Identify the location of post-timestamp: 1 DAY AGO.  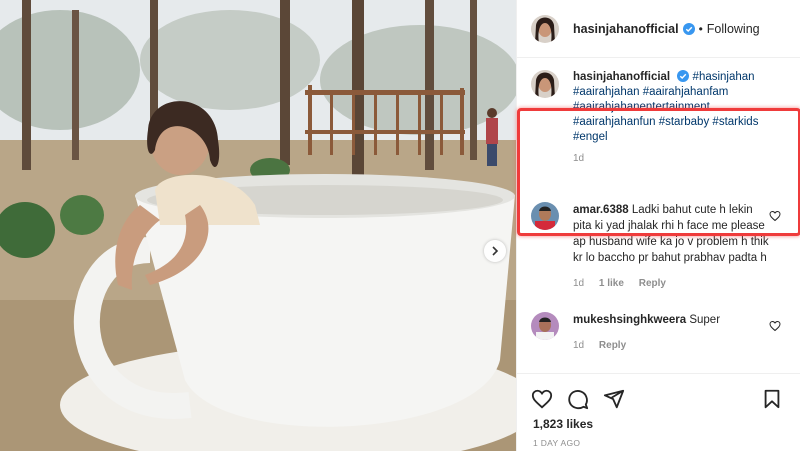
(557, 443).